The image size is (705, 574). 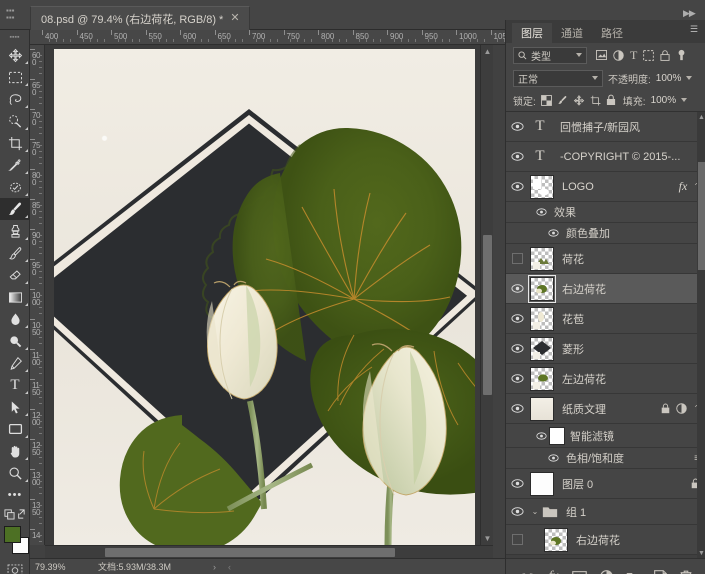 I want to click on brush-tool, so click(x=15, y=209).